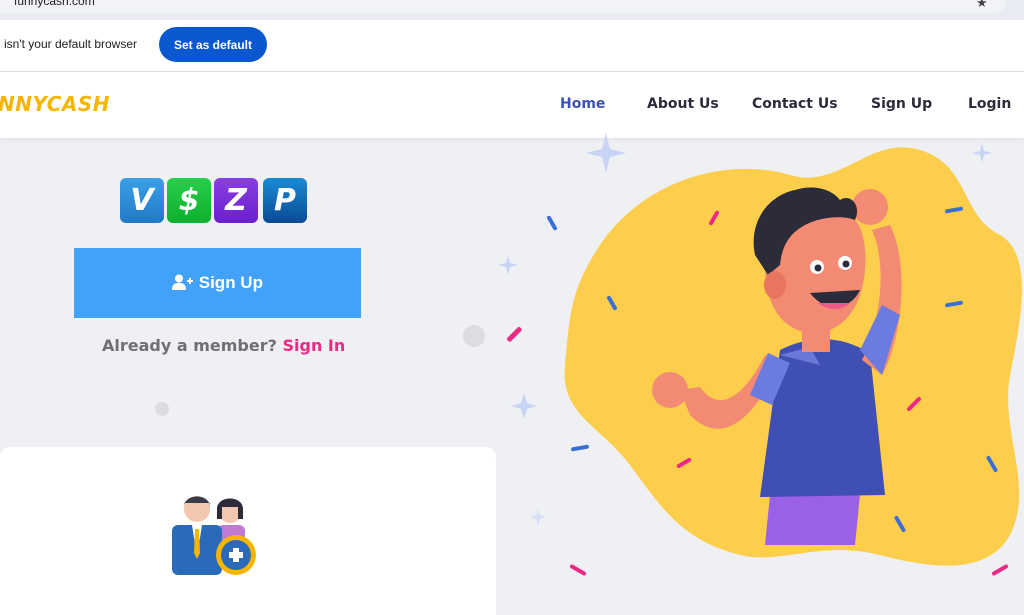 The image size is (1024, 615). Describe the element at coordinates (230, 282) in the screenshot. I see `hero-signup-label: Sign Up` at that location.